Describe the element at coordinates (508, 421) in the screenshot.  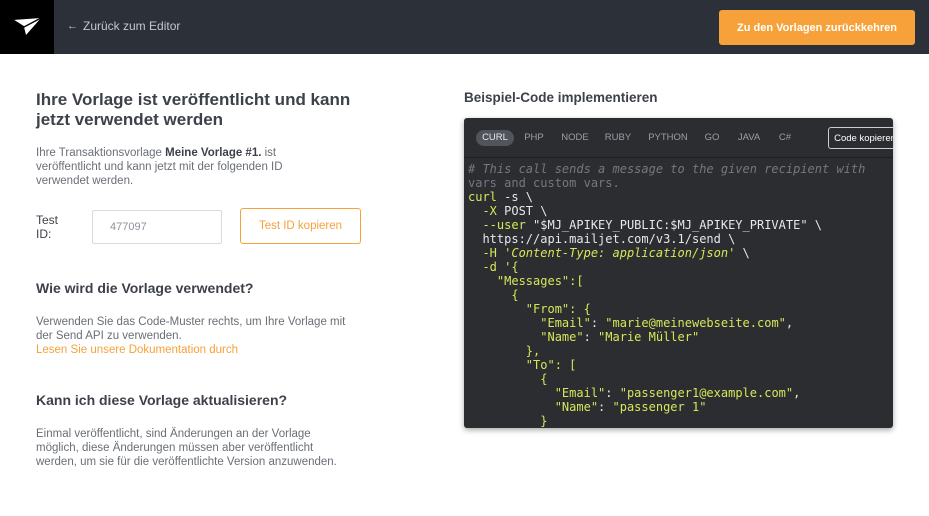
I see `code-token: }` at that location.